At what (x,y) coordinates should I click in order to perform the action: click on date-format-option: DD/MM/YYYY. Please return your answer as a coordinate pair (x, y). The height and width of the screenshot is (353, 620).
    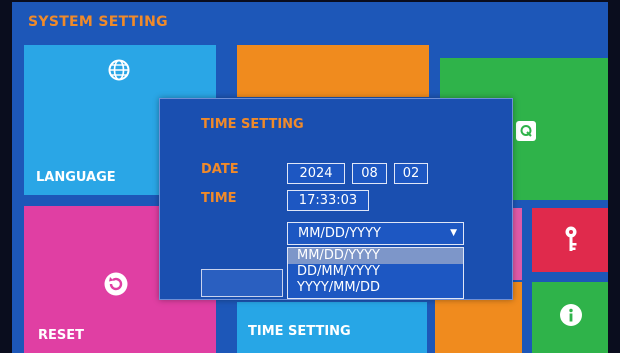
    Looking at the image, I should click on (375, 272).